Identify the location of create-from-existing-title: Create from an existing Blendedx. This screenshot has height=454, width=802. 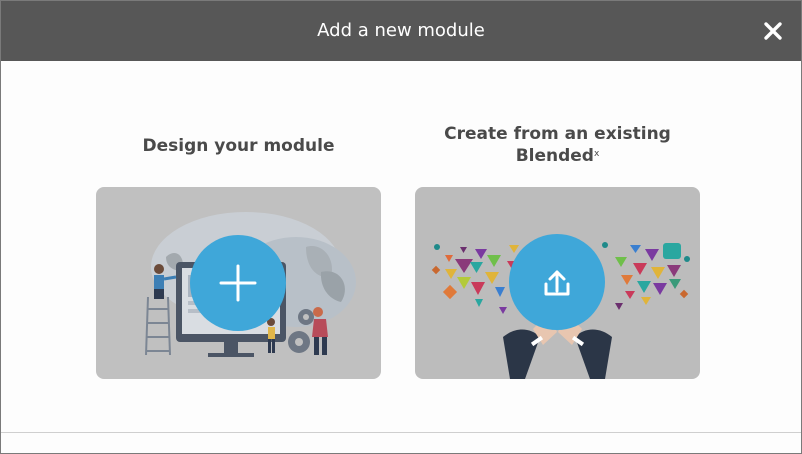
(557, 145).